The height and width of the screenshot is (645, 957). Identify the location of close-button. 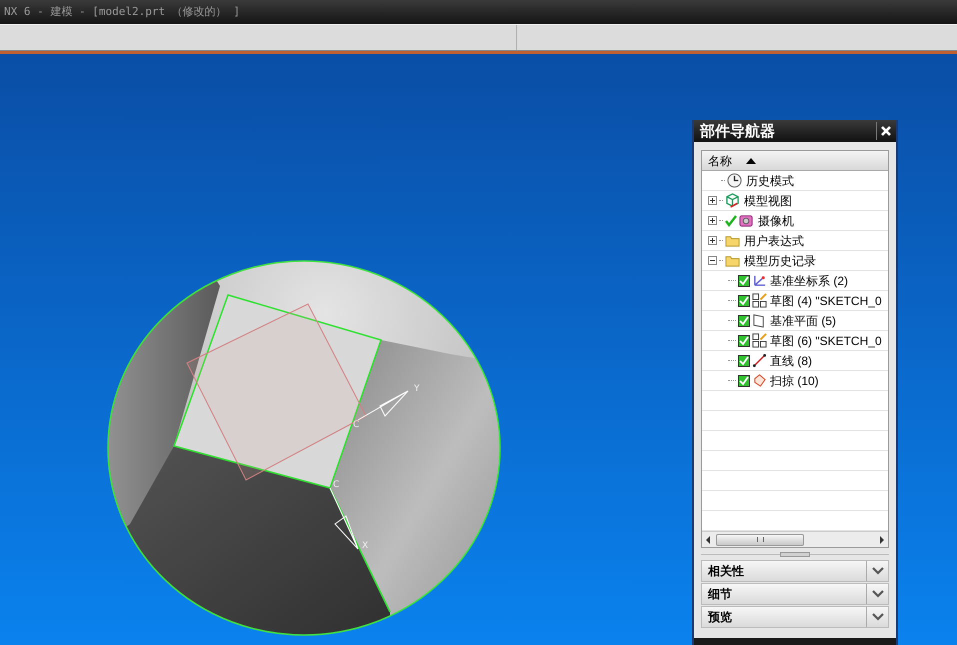
(885, 131).